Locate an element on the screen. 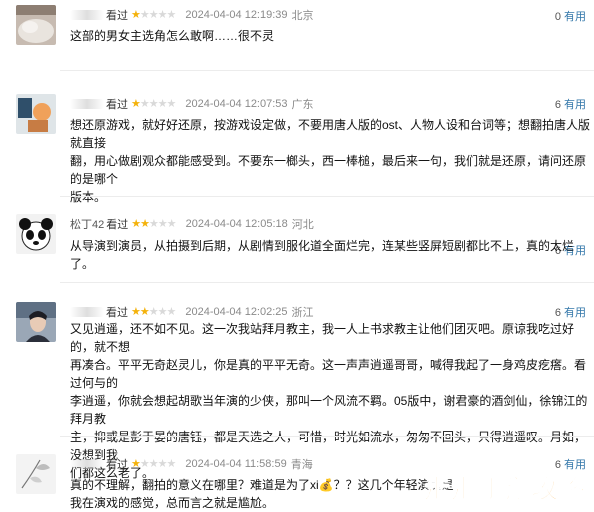  review-location: 河北 is located at coordinates (302, 225).